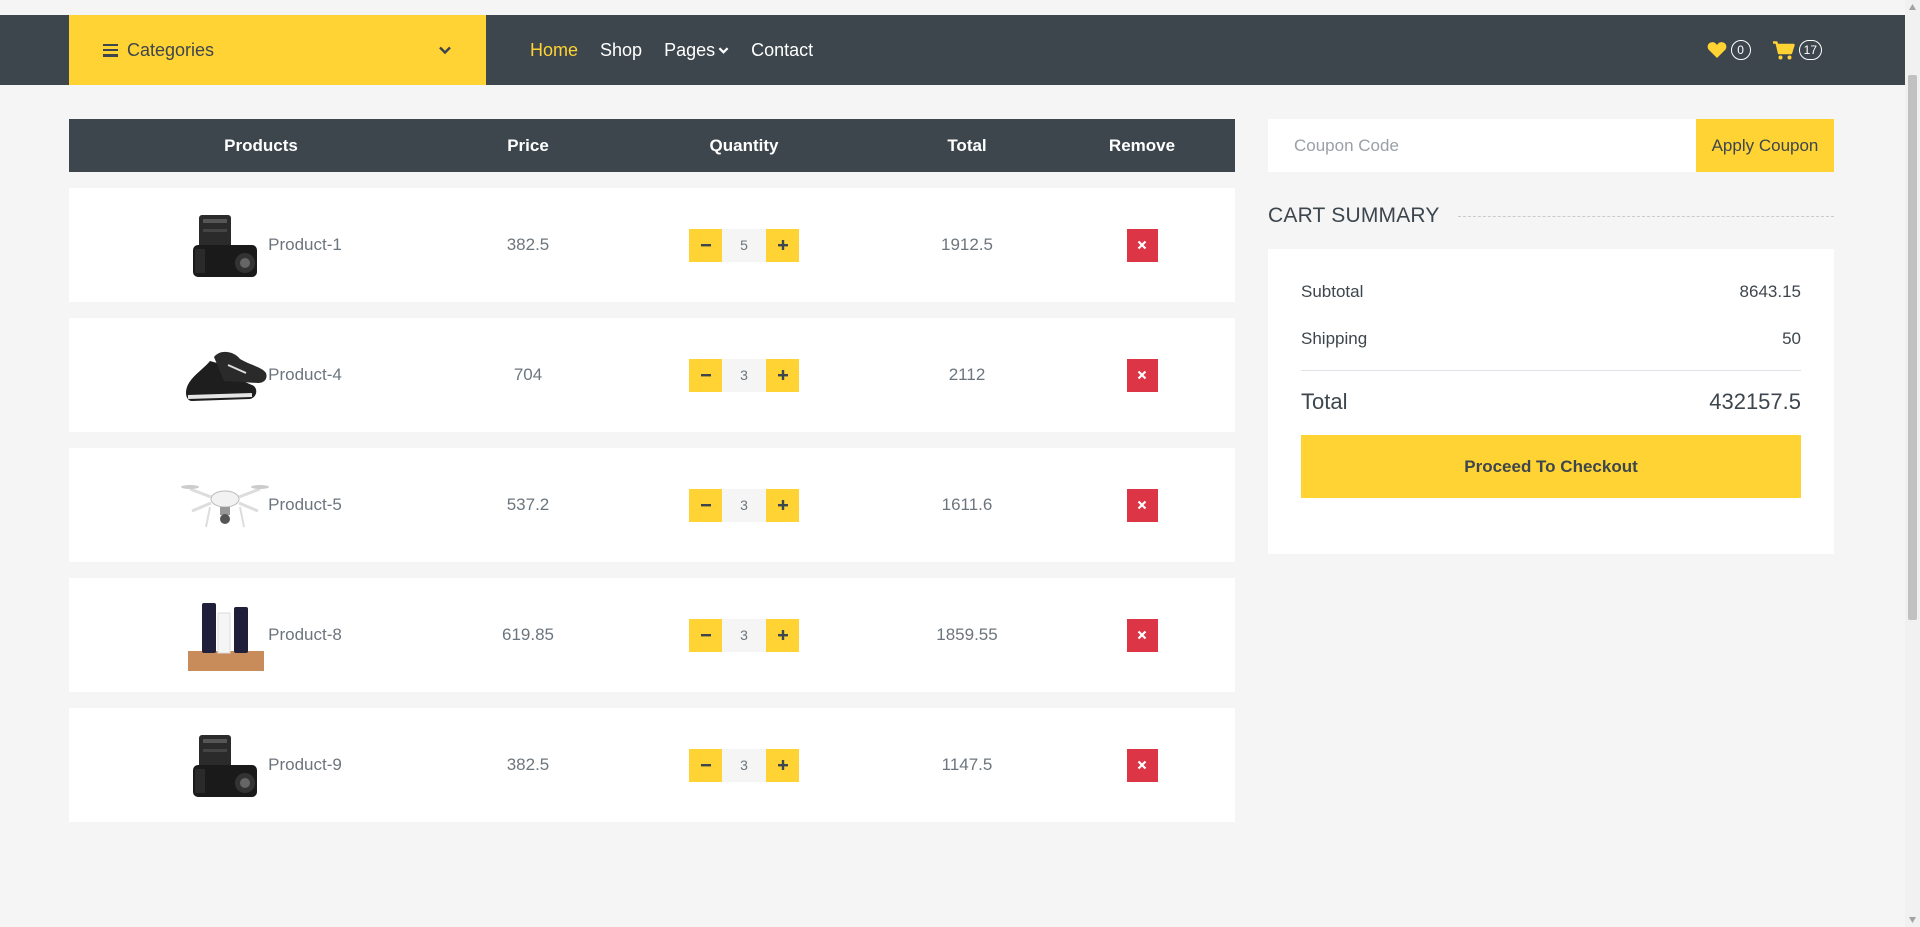 This screenshot has width=1920, height=927. What do you see at coordinates (1797, 50) in the screenshot?
I see `cart-button: 17` at bounding box center [1797, 50].